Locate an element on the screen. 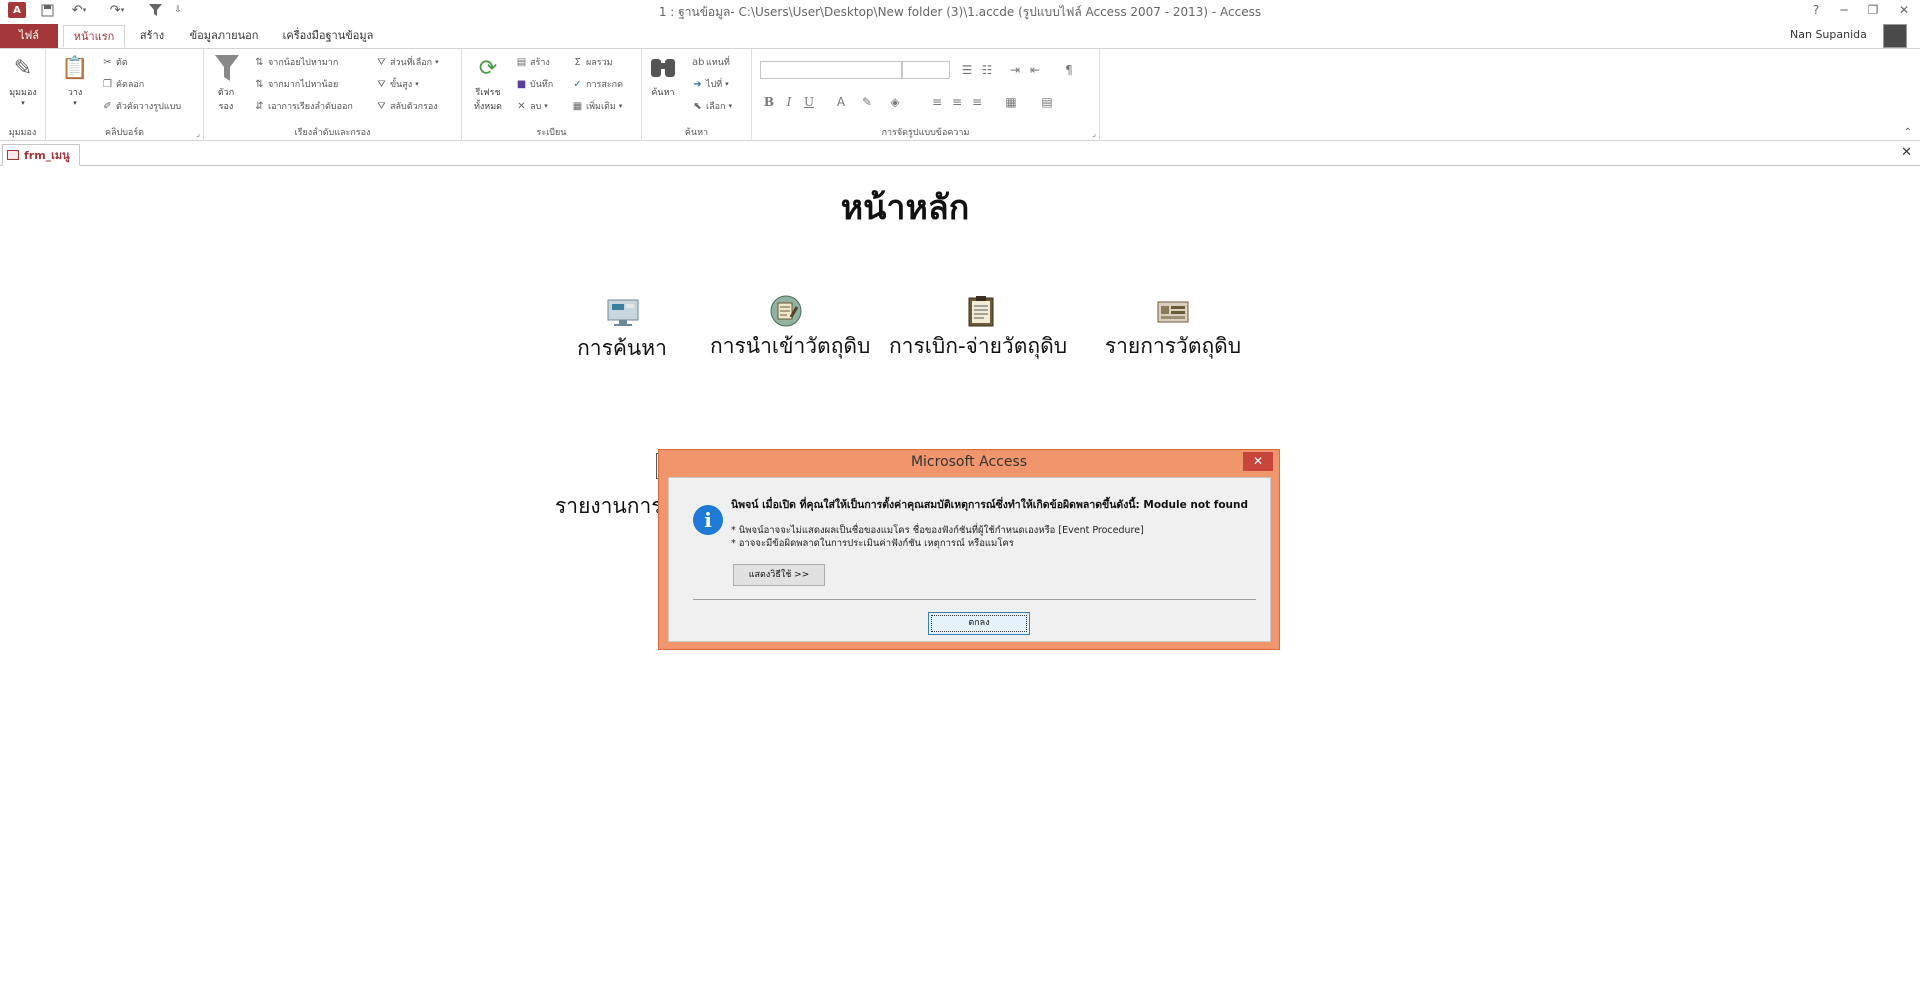 The image size is (1920, 1000). spelling-check-icon: ✓ is located at coordinates (577, 84).